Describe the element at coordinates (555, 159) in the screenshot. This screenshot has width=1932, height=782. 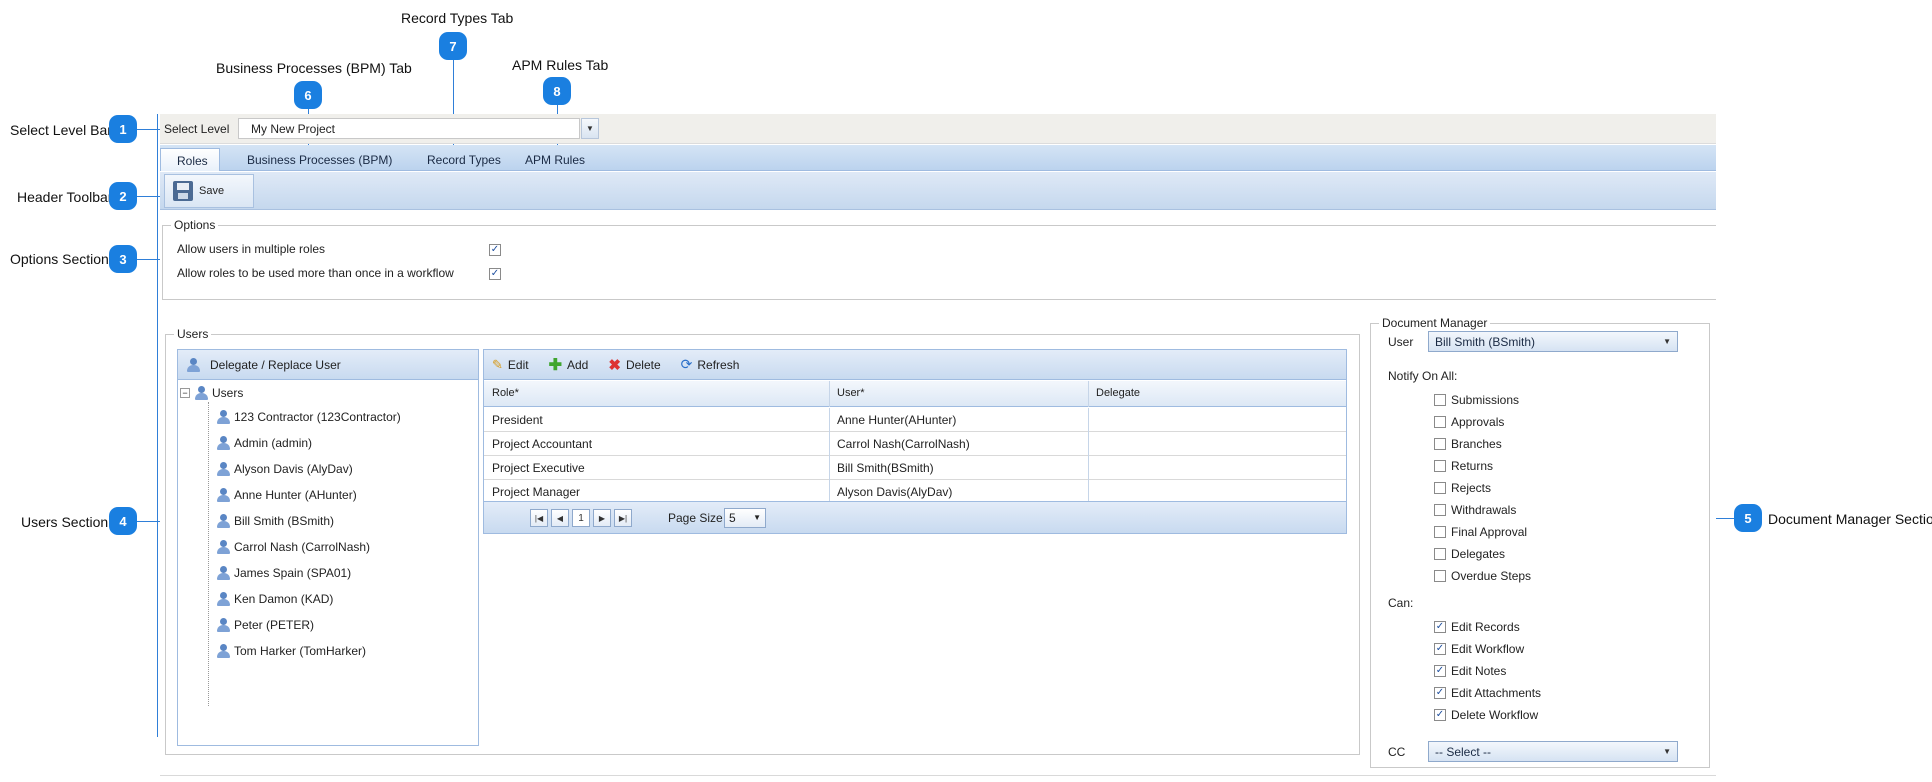
I see `tab-apm-rules: APM Rules` at that location.